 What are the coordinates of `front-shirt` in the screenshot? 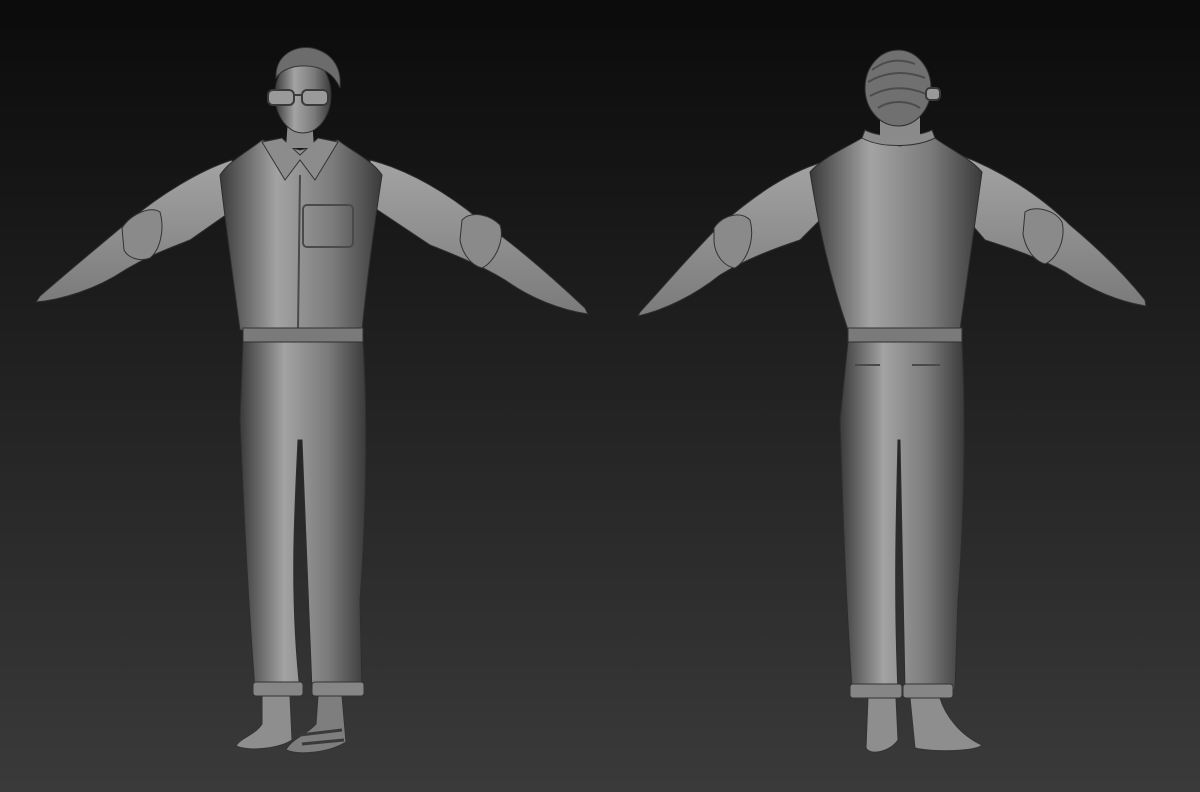 It's located at (301, 235).